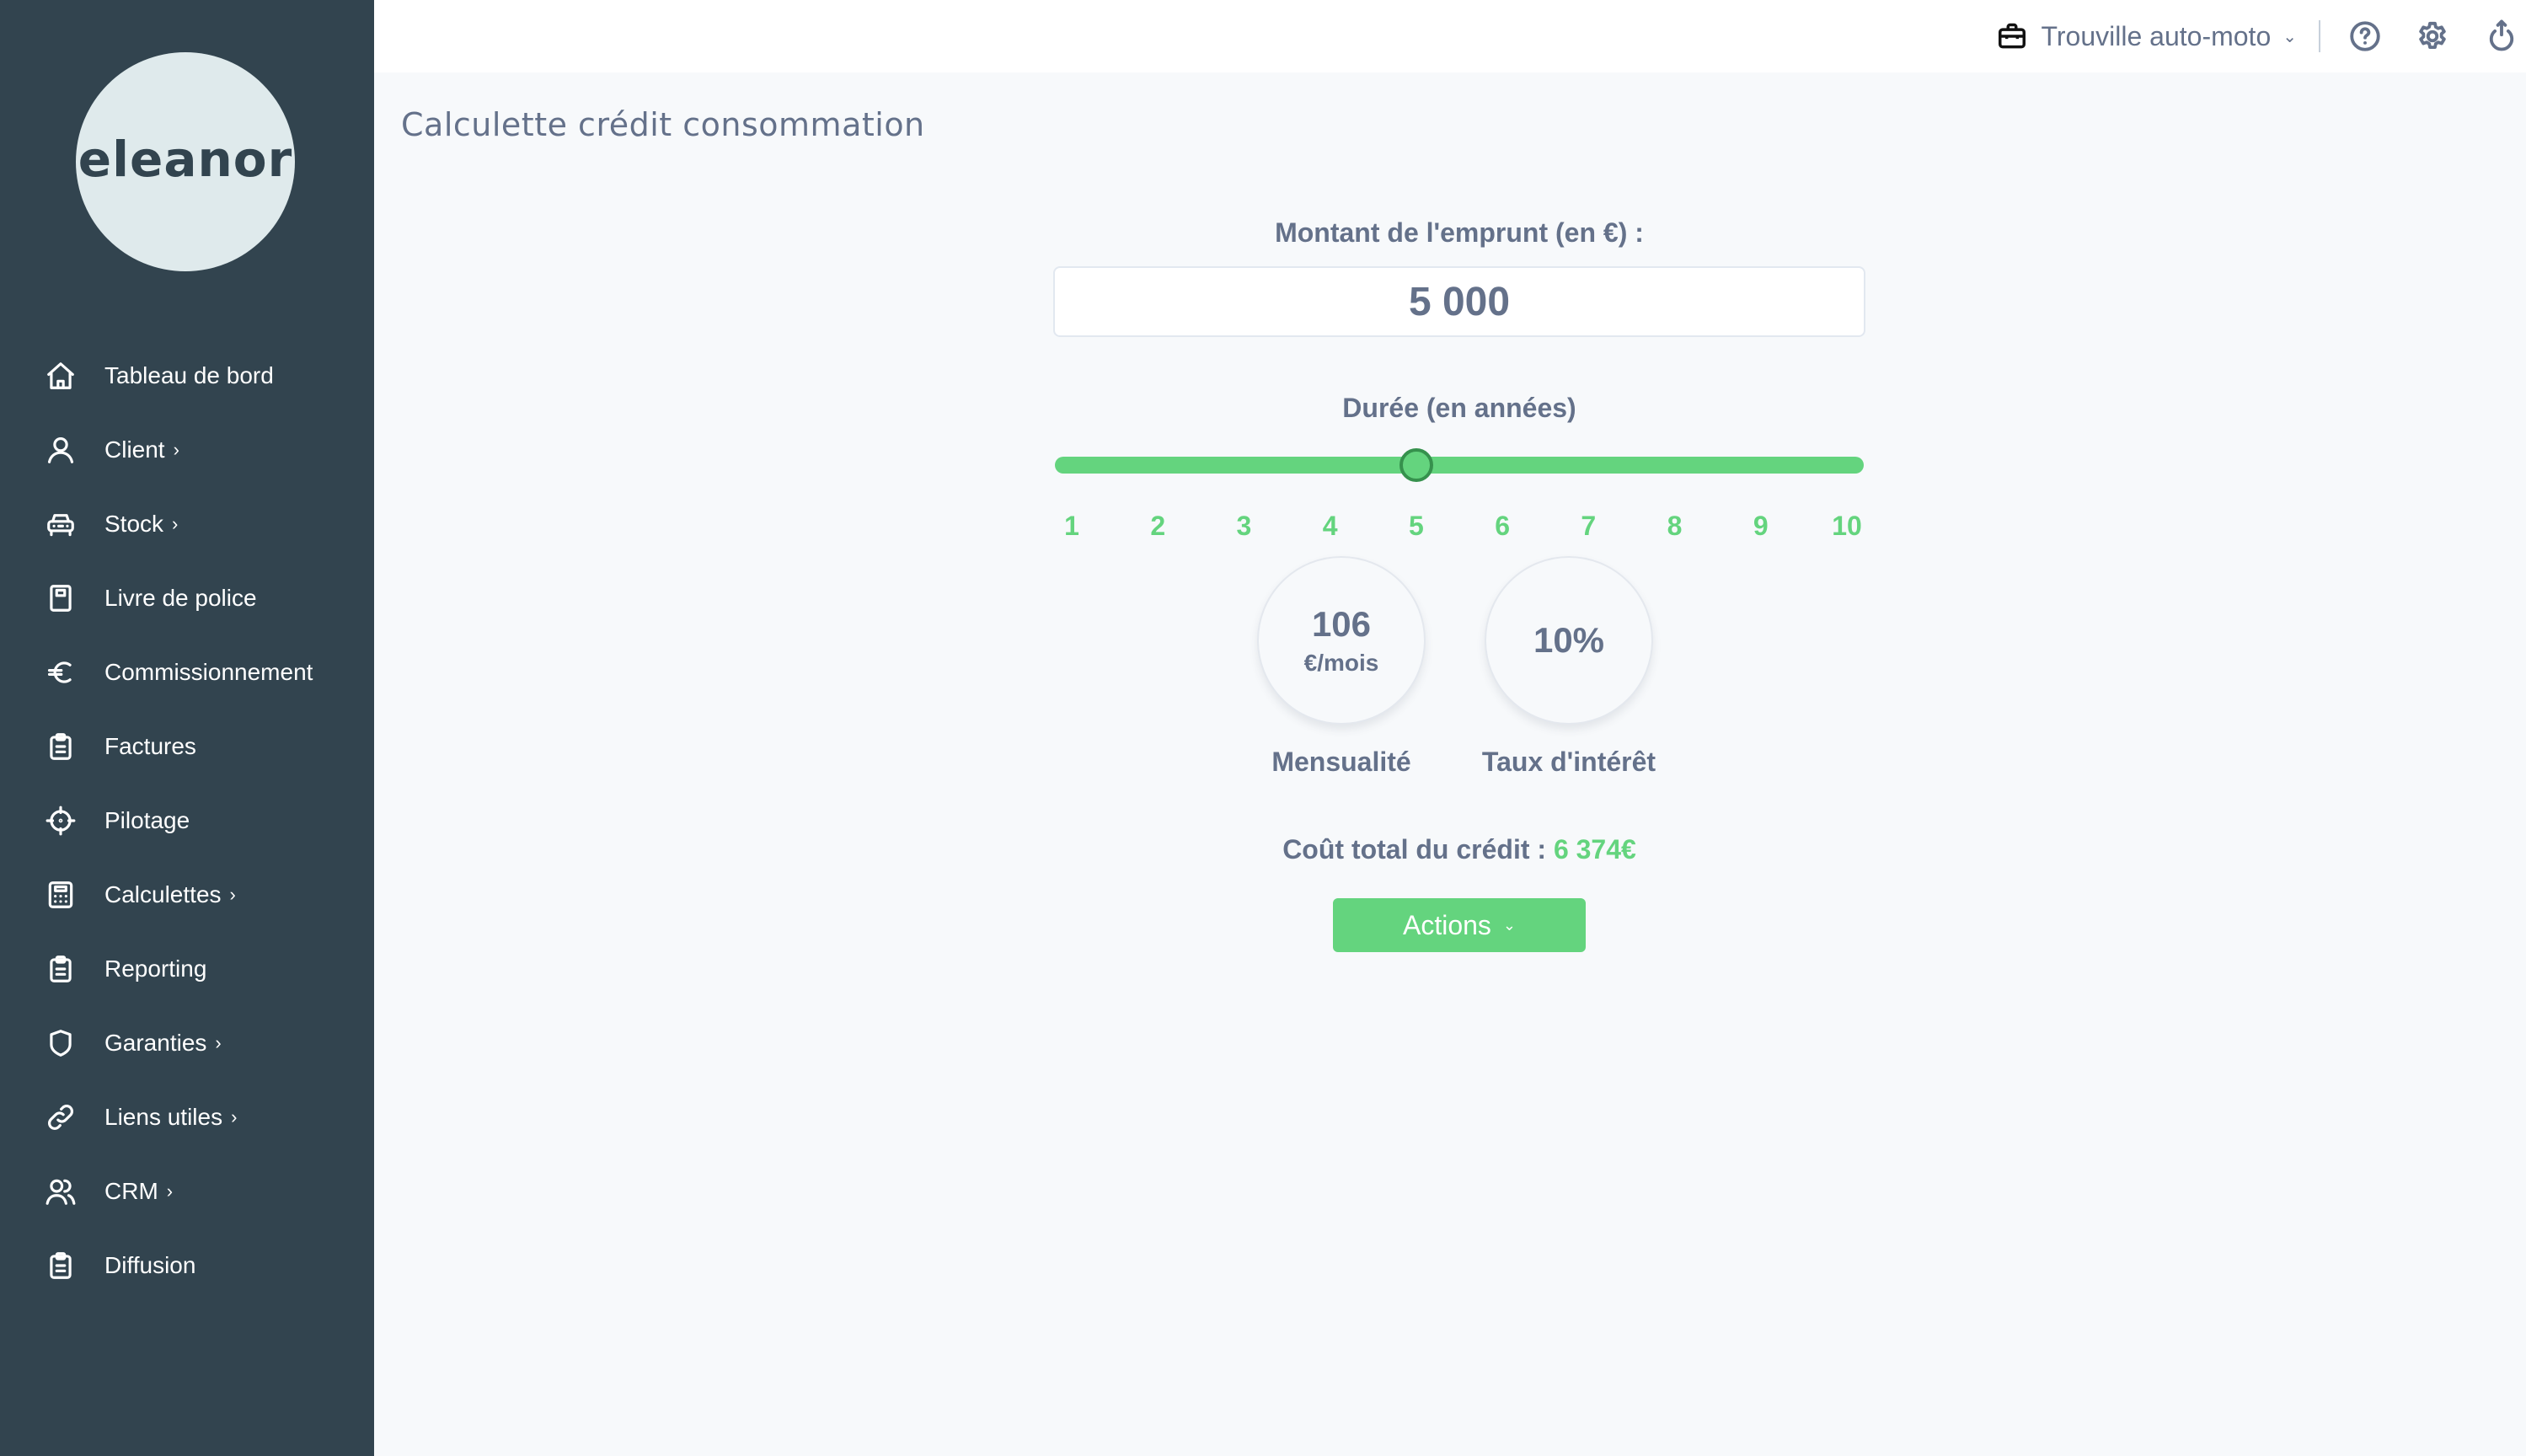  What do you see at coordinates (1761, 526) in the screenshot?
I see `duration-tick: 9` at bounding box center [1761, 526].